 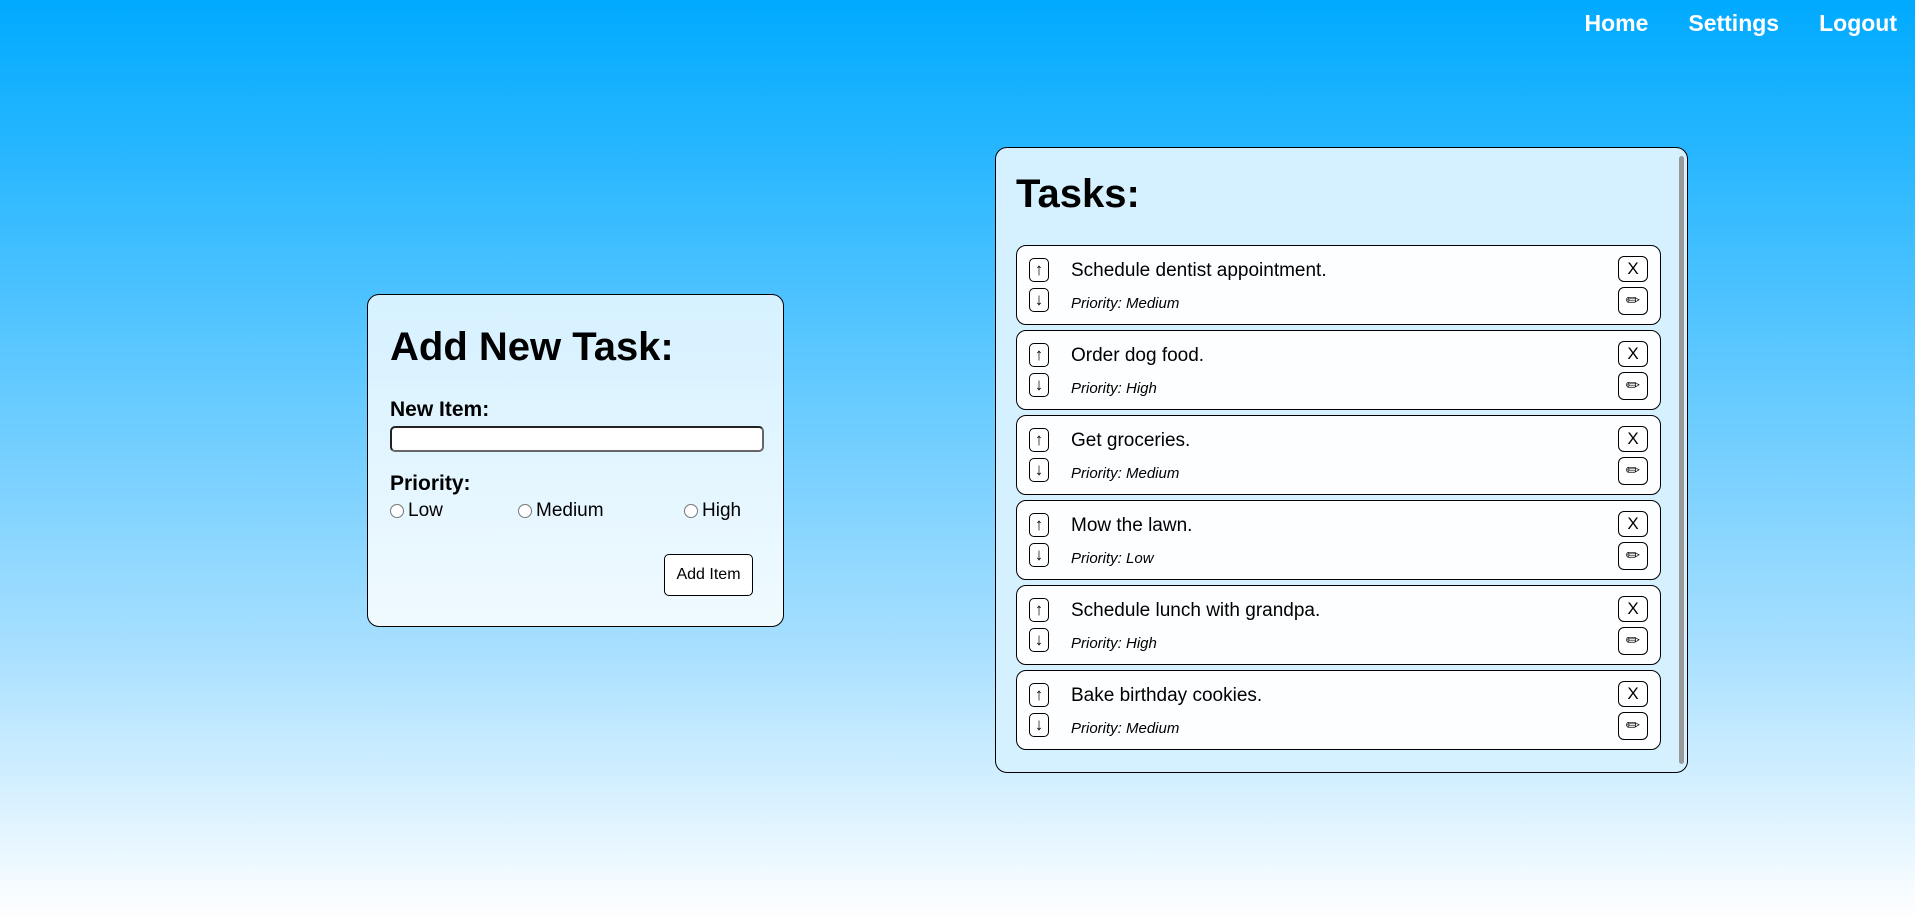 I want to click on priority-radio-group: Low Medium High, so click(x=575, y=511).